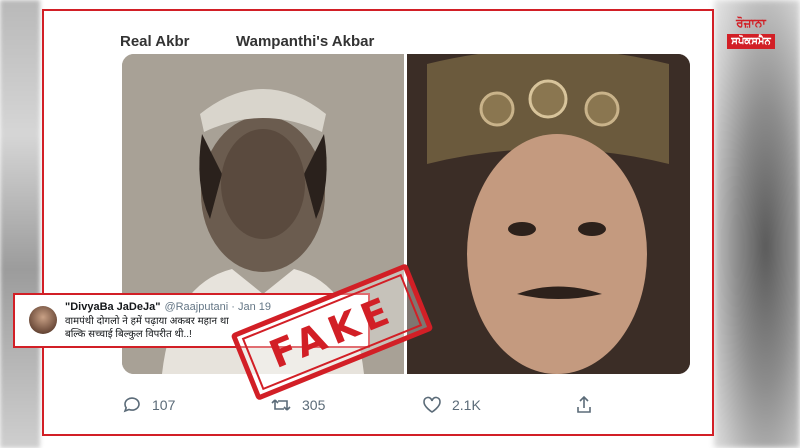 The image size is (800, 448). Describe the element at coordinates (757, 224) in the screenshot. I see `blurred-background-right` at that location.